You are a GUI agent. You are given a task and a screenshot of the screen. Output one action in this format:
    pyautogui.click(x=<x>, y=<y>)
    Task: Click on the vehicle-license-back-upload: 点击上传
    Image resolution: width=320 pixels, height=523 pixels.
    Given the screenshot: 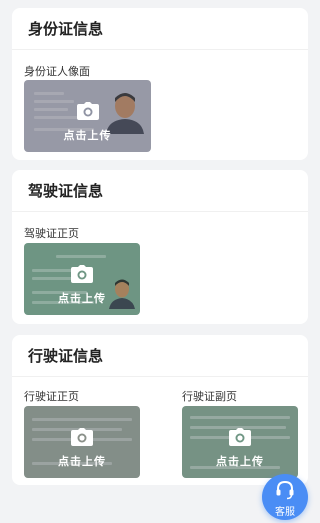 What is the action you would take?
    pyautogui.click(x=240, y=442)
    